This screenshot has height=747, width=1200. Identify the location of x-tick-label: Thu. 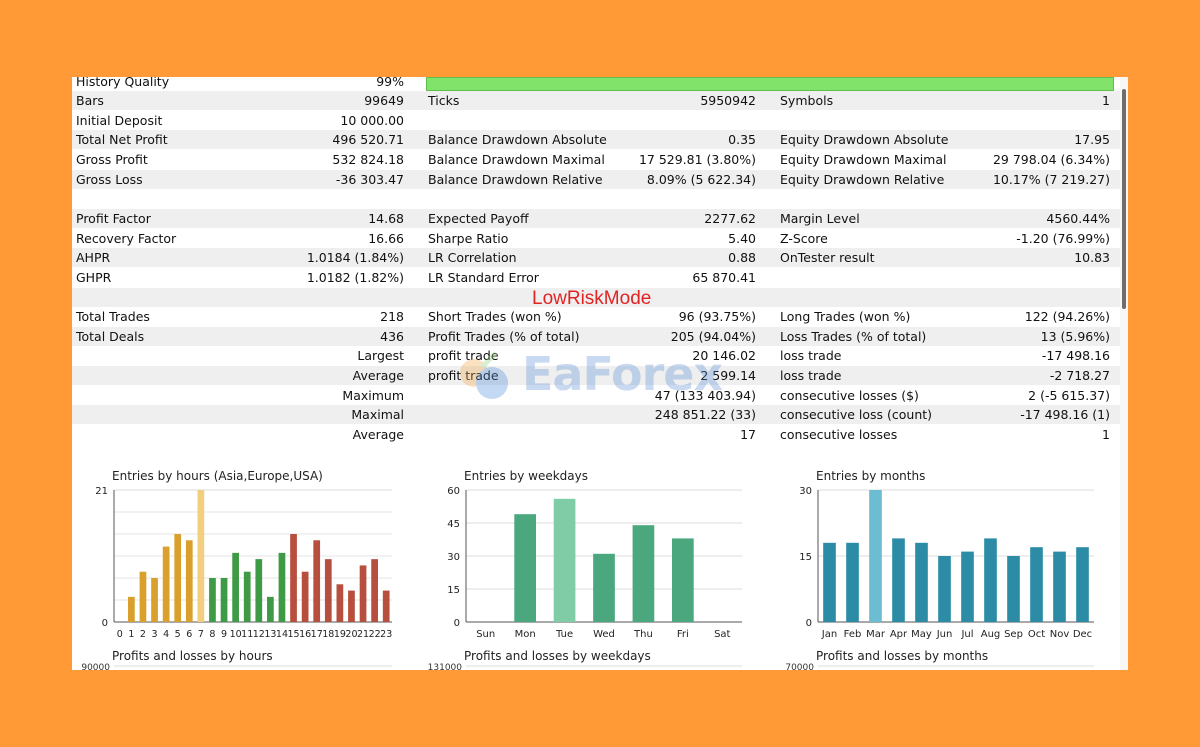
(643, 634).